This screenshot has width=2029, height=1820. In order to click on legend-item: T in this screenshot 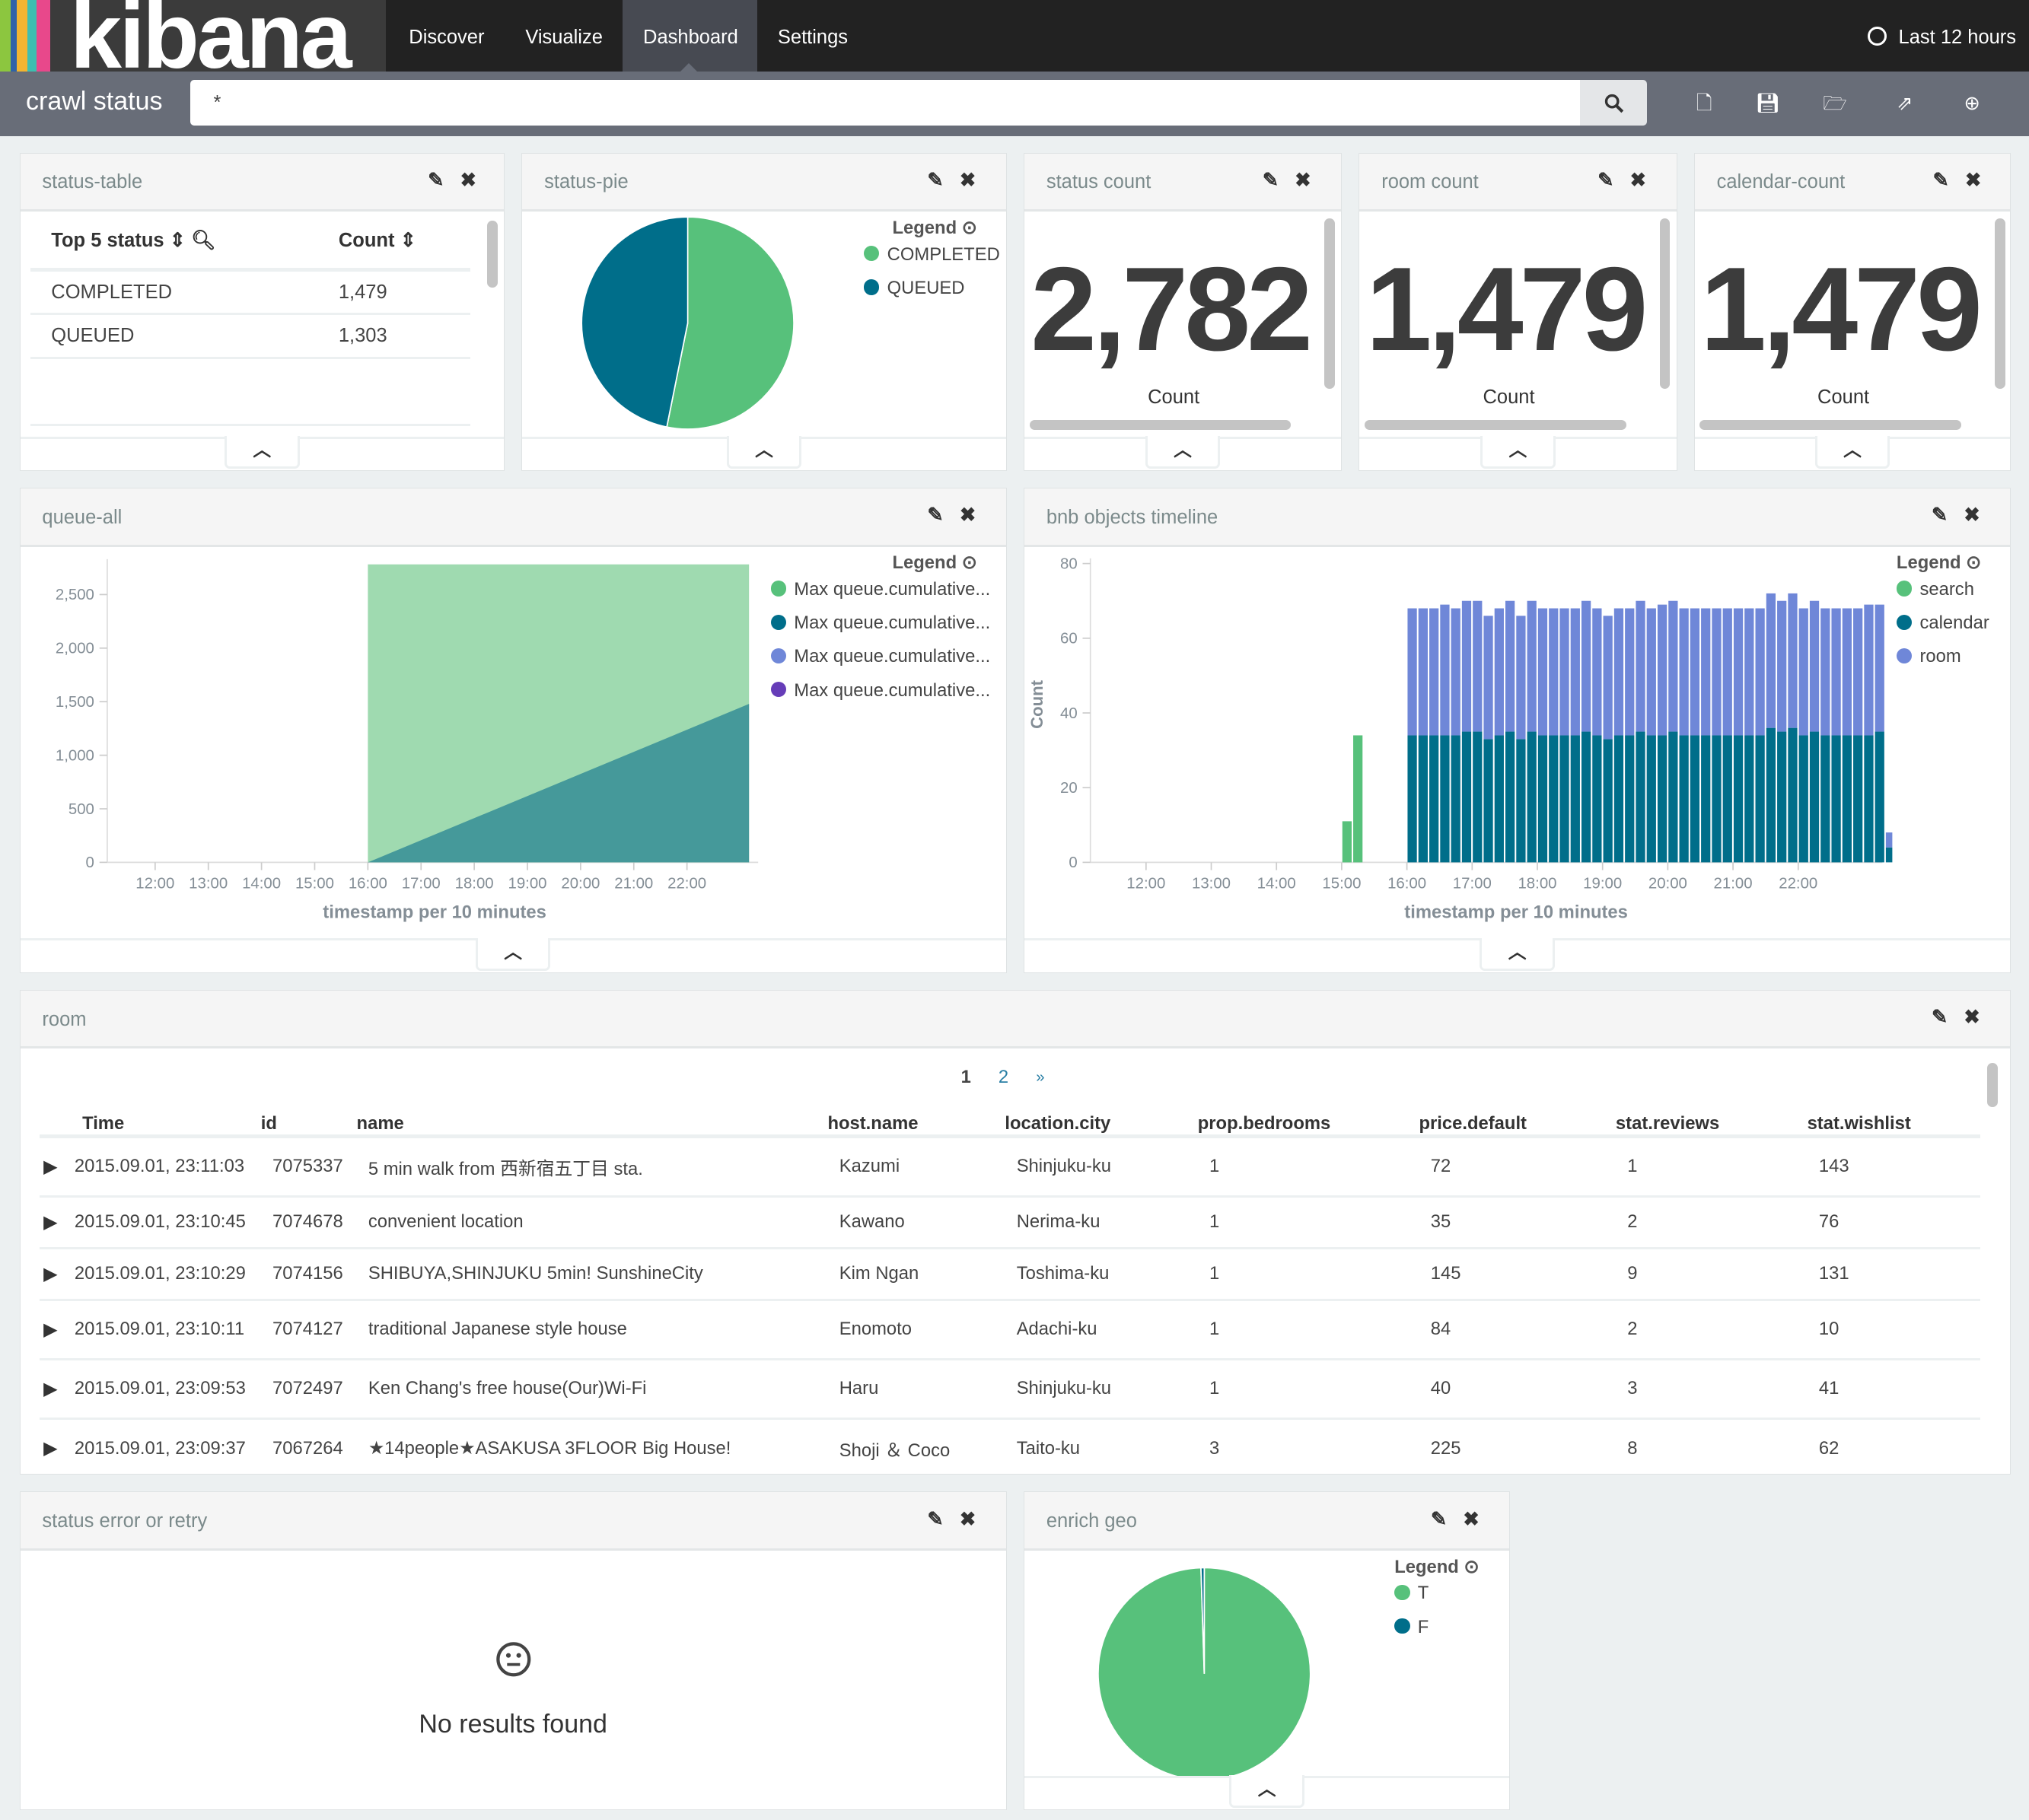, I will do `click(1411, 1593)`.